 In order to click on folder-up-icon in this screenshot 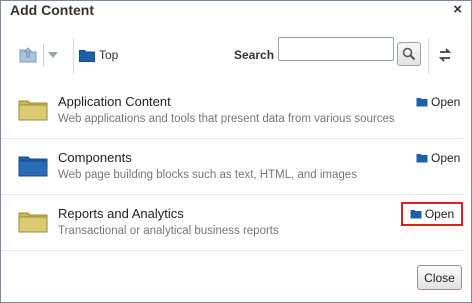, I will do `click(28, 54)`.